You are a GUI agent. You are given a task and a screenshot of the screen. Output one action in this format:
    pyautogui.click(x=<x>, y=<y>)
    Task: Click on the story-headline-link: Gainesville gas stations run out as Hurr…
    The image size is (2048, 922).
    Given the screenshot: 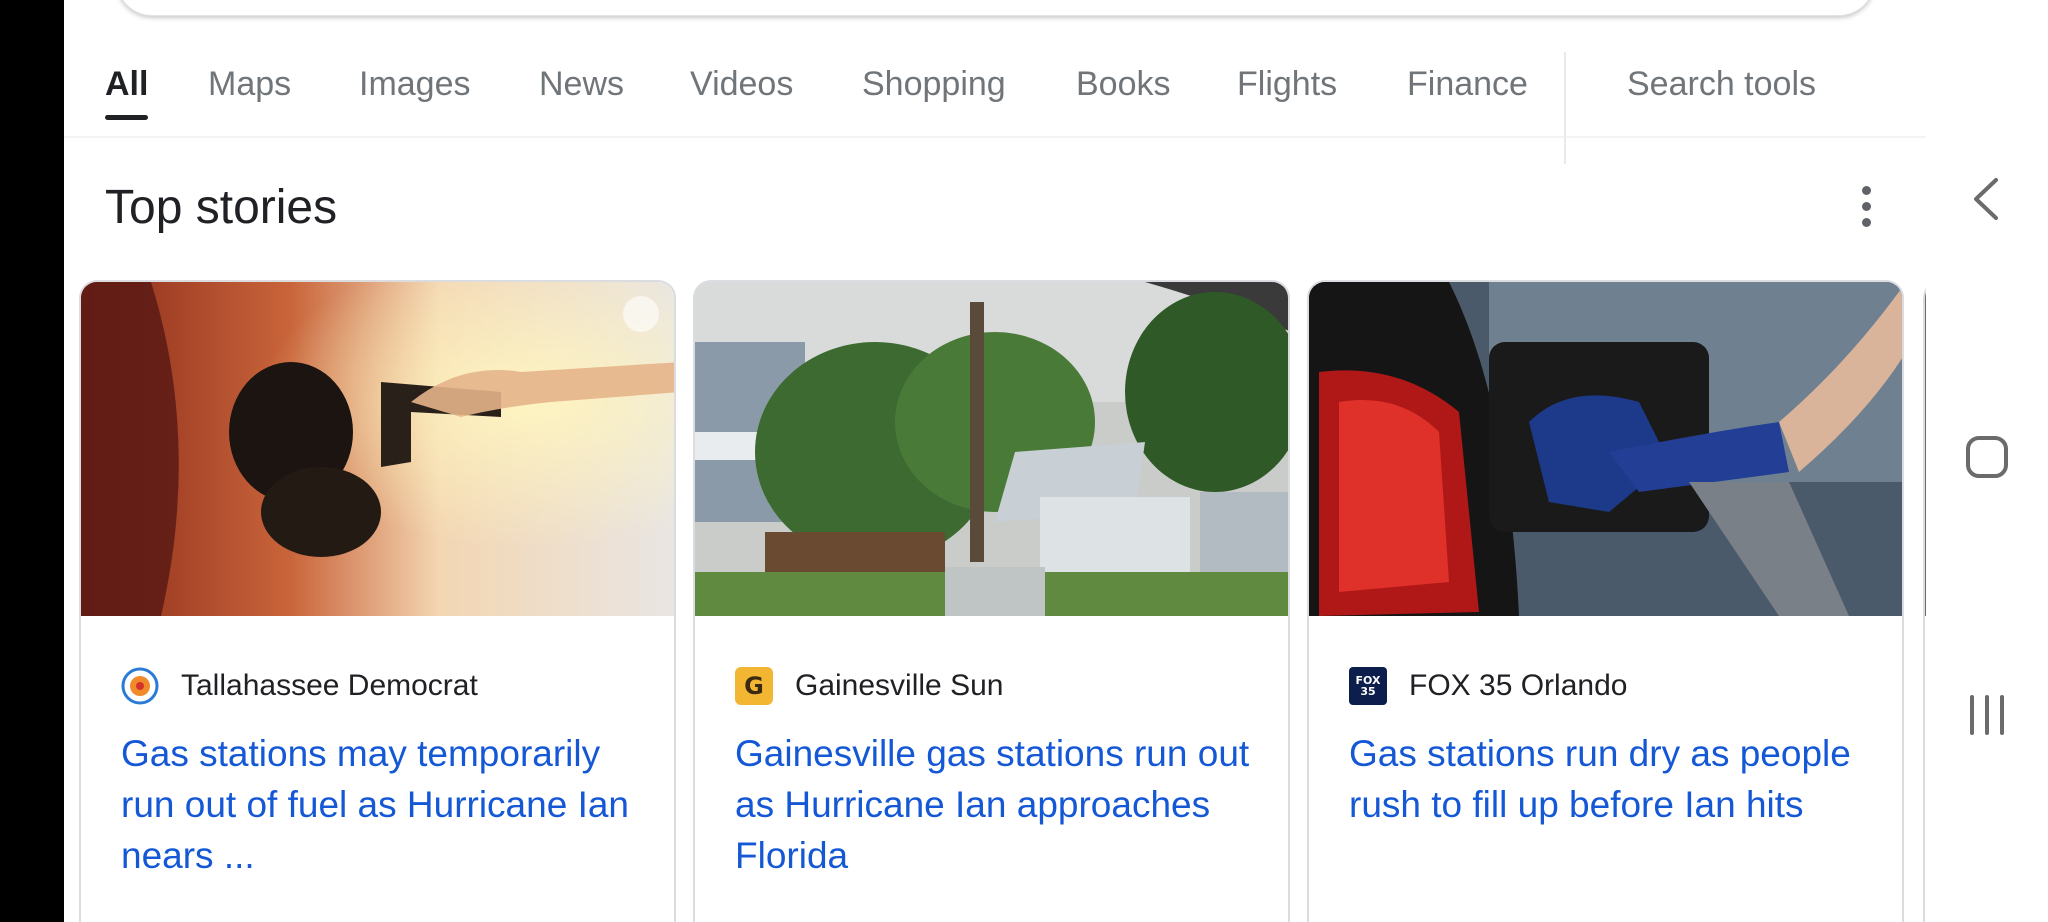 What is the action you would take?
    pyautogui.click(x=1000, y=804)
    